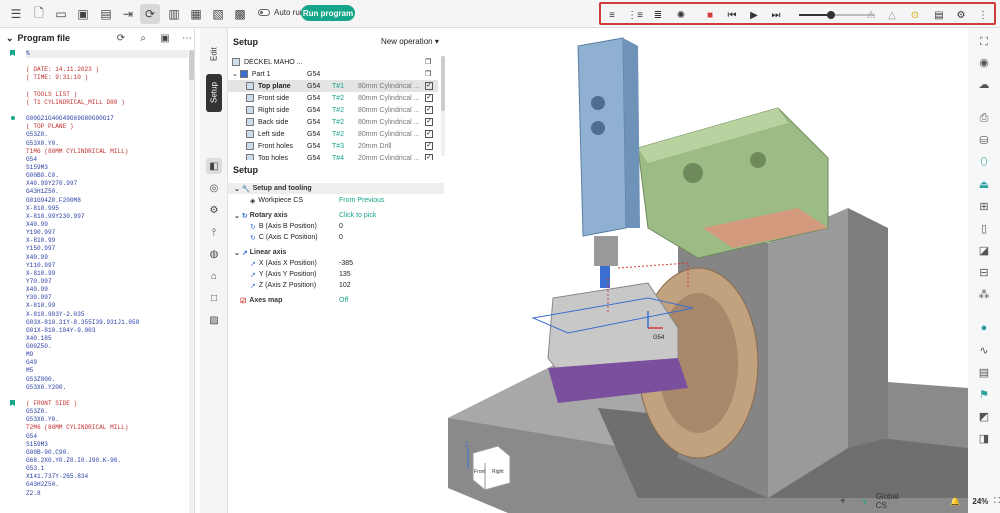 This screenshot has width=1000, height=513. What do you see at coordinates (107, 152) in the screenshot?
I see `code-line: T1M6 (80MM CYLINDRICAL MILL)` at bounding box center [107, 152].